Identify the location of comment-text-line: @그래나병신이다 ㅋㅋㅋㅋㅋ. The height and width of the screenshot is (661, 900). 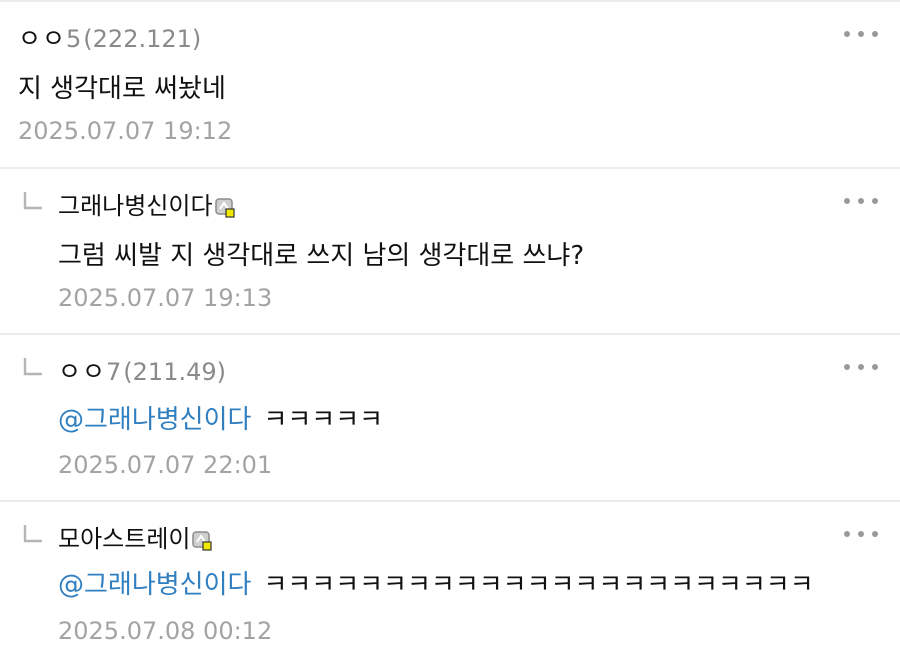
(220, 420).